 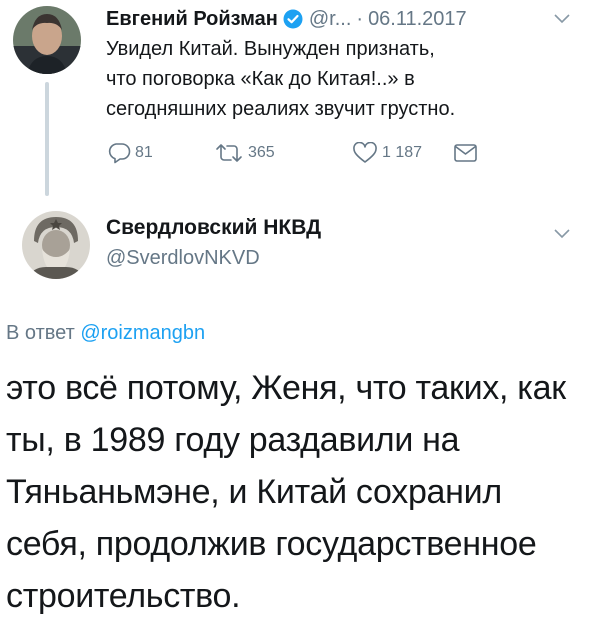 I want to click on tweet1-date: 06.11.2017, so click(x=417, y=19).